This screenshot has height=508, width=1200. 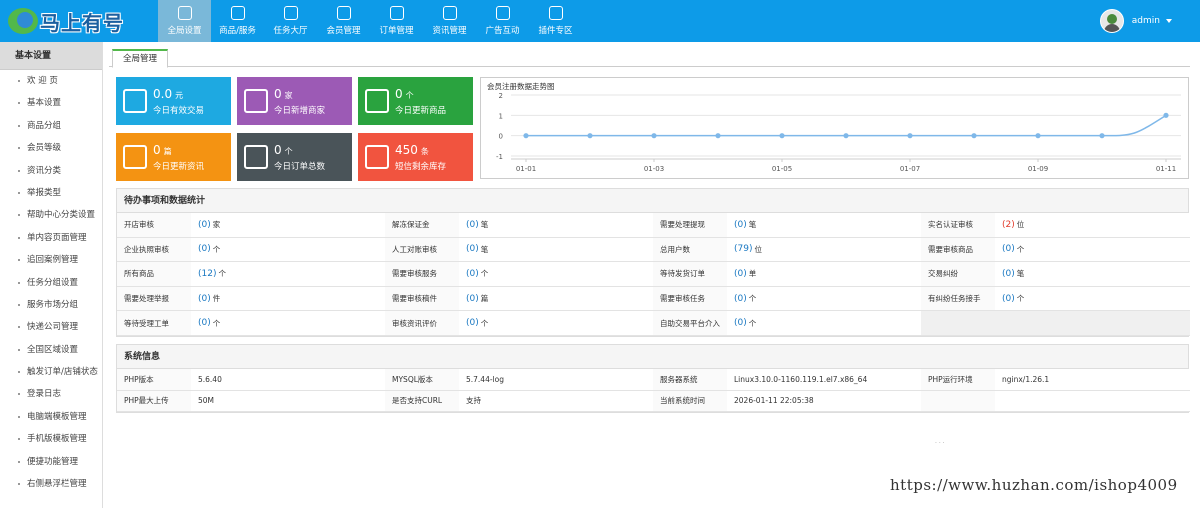 What do you see at coordinates (1169, 21) in the screenshot?
I see `chevron-down-icon` at bounding box center [1169, 21].